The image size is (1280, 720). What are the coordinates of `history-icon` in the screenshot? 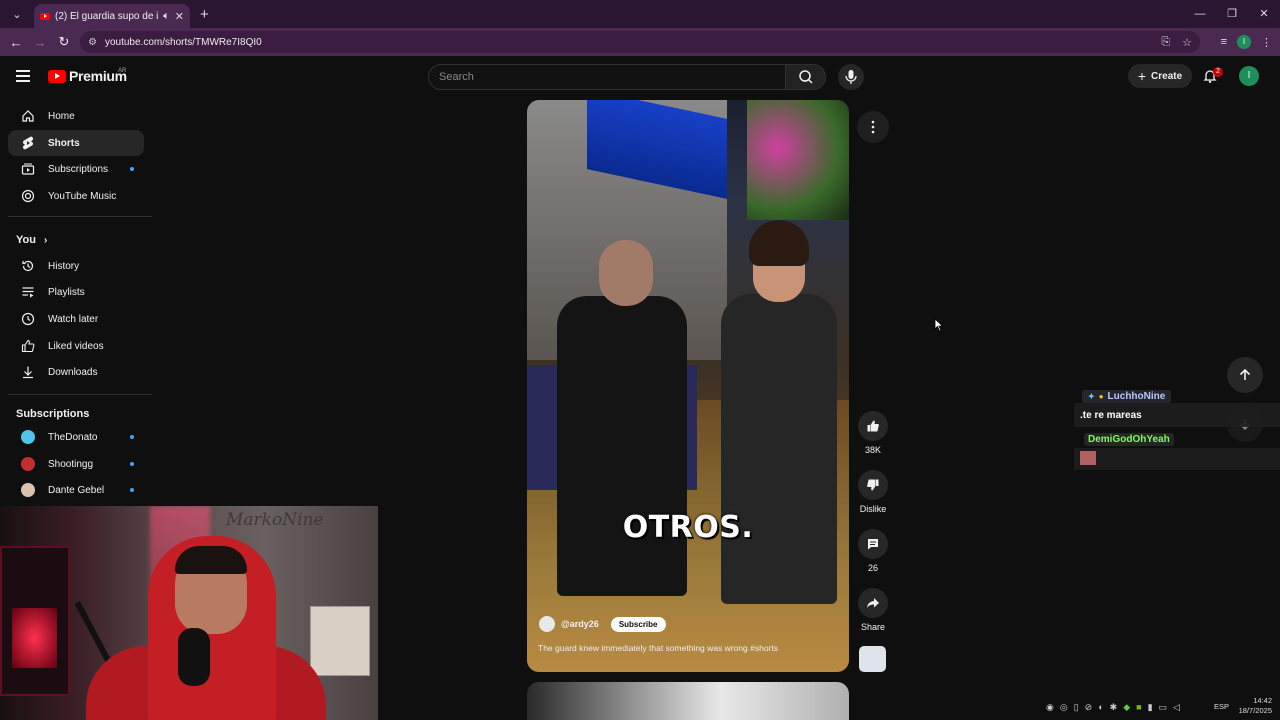 It's located at (28, 266).